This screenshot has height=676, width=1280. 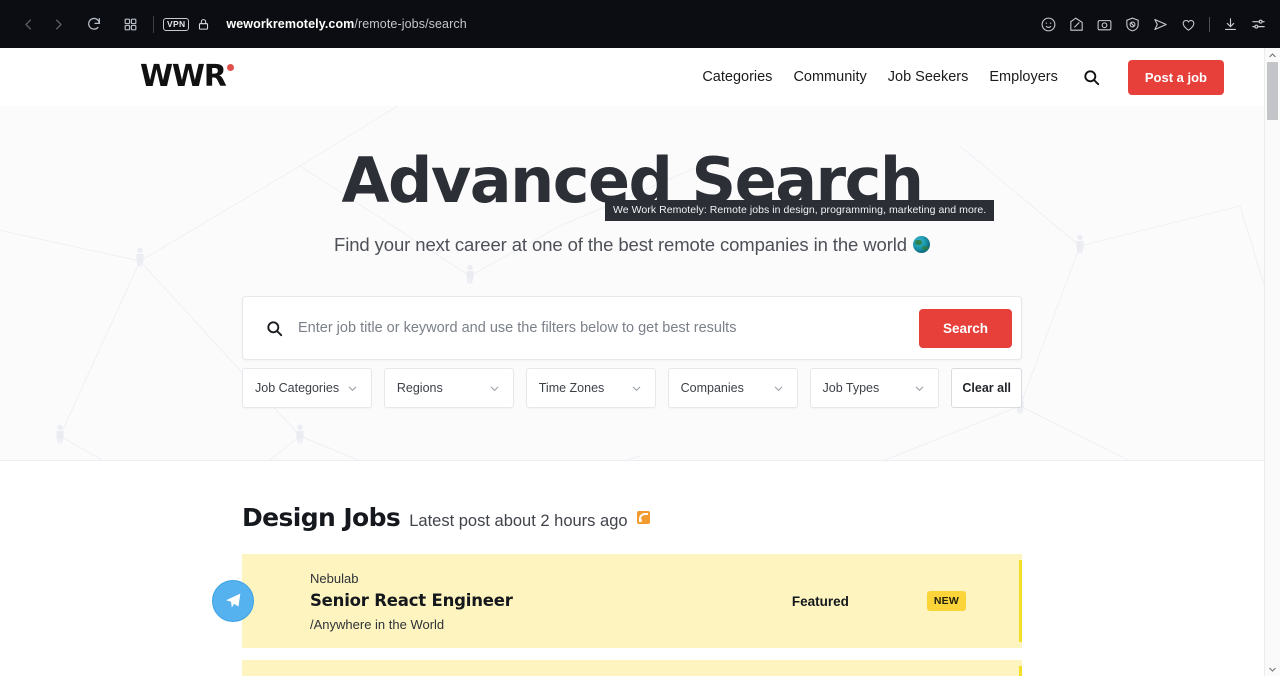 What do you see at coordinates (1023, 77) in the screenshot?
I see `nav-item-employers: Employers` at bounding box center [1023, 77].